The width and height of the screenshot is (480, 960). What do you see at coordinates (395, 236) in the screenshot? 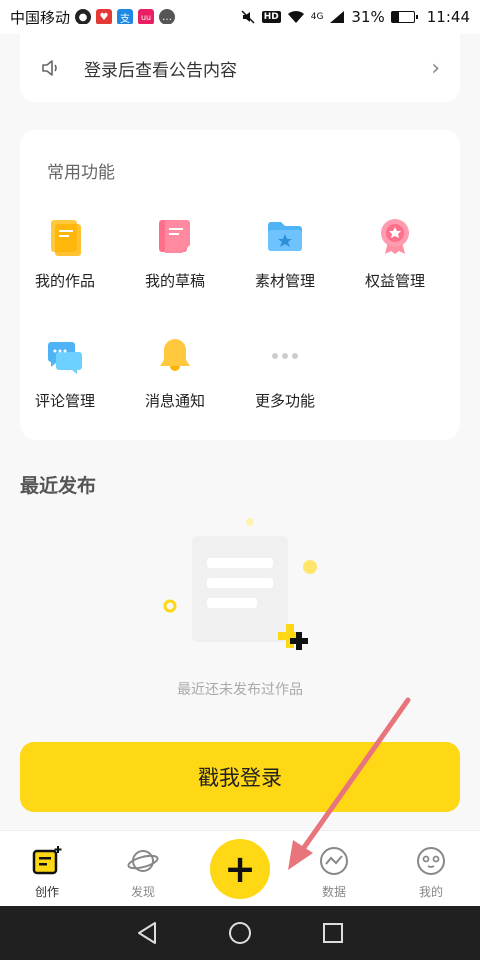
I see `badge-icon` at bounding box center [395, 236].